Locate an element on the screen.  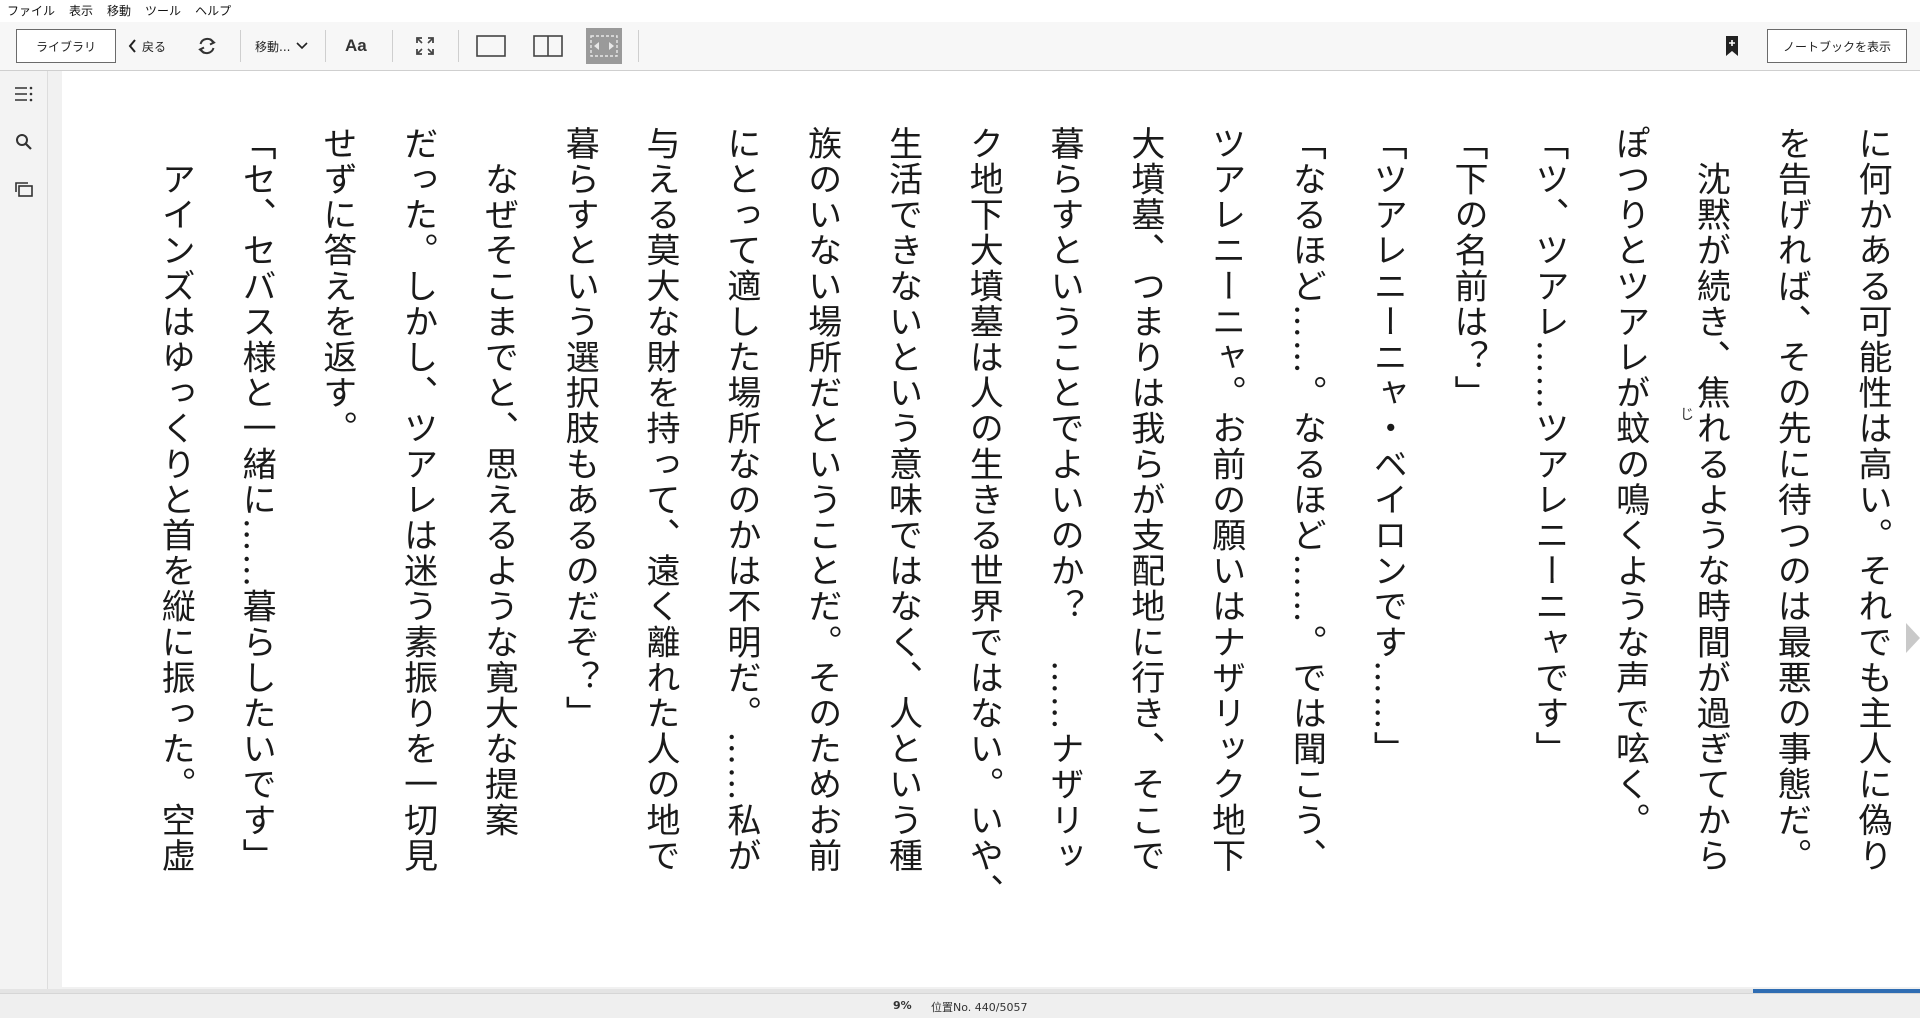
refresh-button is located at coordinates (207, 46).